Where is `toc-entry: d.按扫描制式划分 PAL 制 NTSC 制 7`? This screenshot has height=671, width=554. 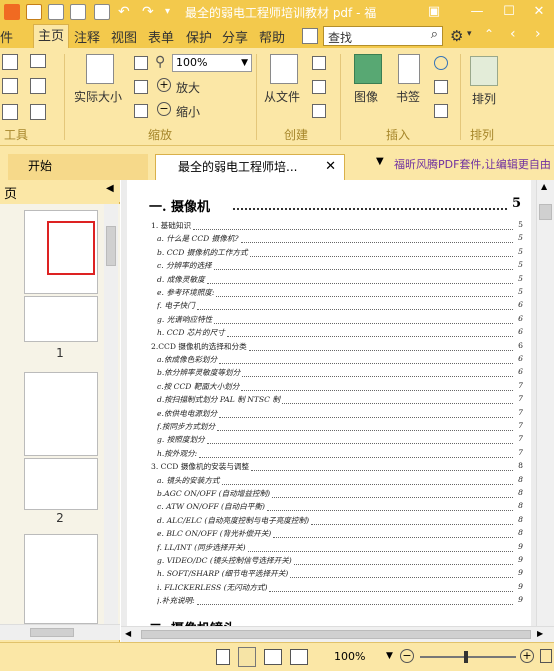 toc-entry: d.按扫描制式划分 PAL 制 NTSC 制 7 is located at coordinates (340, 400).